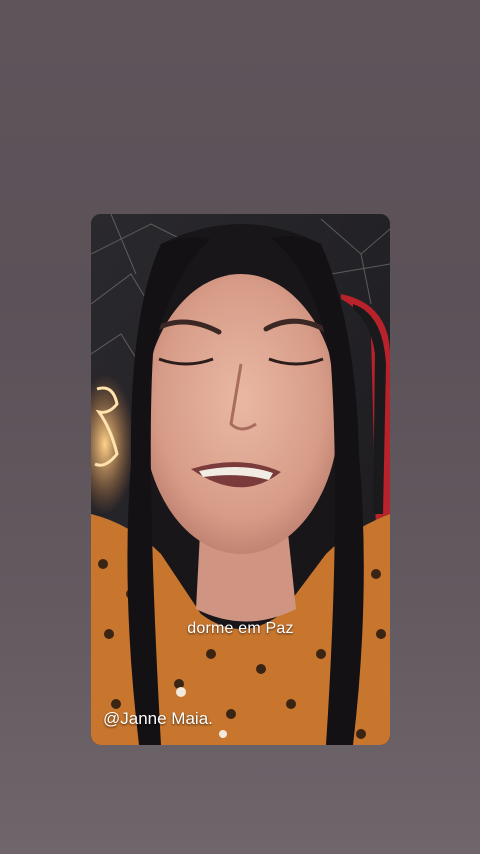 This screenshot has width=480, height=854. What do you see at coordinates (240, 628) in the screenshot?
I see `story-caption: dorme em Paz` at bounding box center [240, 628].